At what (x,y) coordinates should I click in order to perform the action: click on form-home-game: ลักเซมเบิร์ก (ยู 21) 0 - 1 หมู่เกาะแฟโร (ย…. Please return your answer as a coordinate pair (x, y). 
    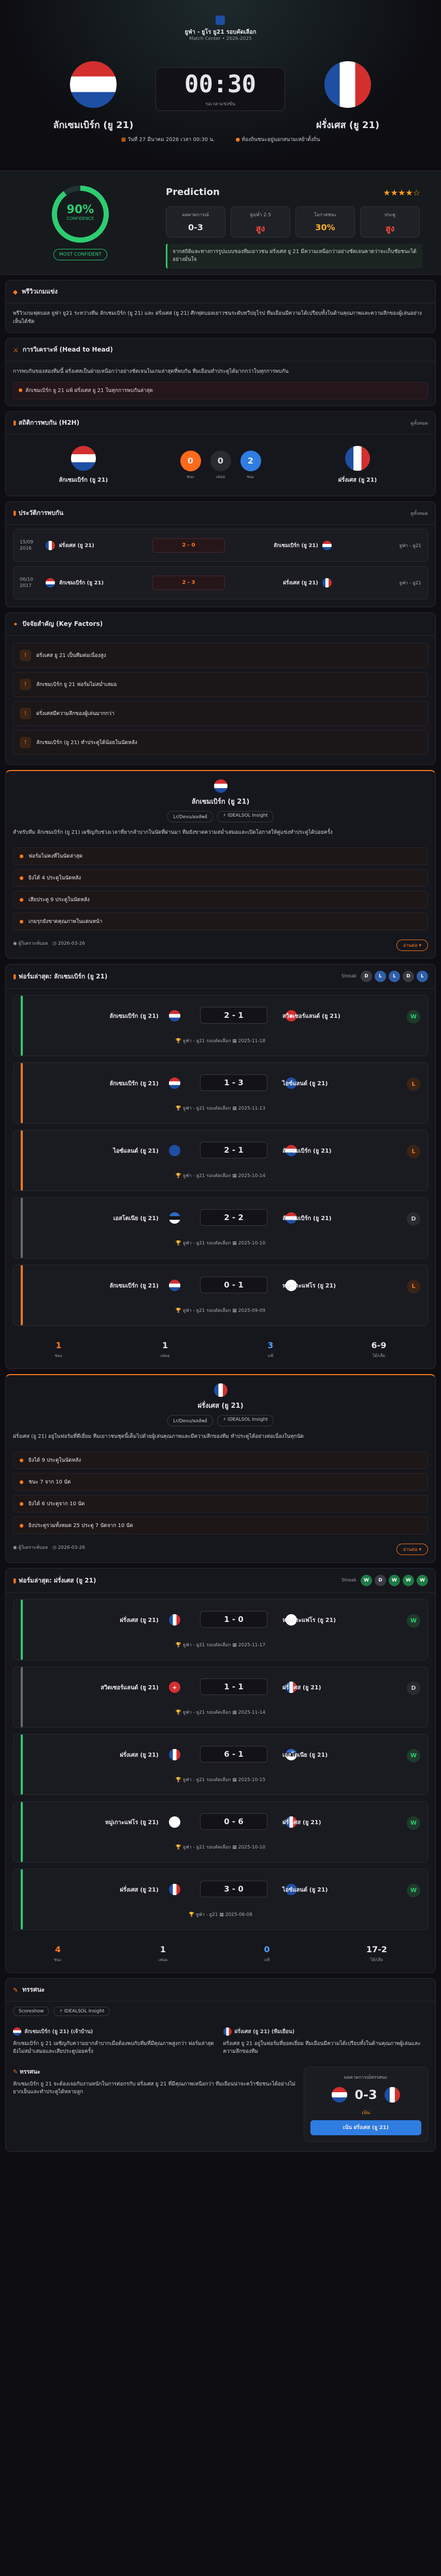
    Looking at the image, I should click on (220, 1295).